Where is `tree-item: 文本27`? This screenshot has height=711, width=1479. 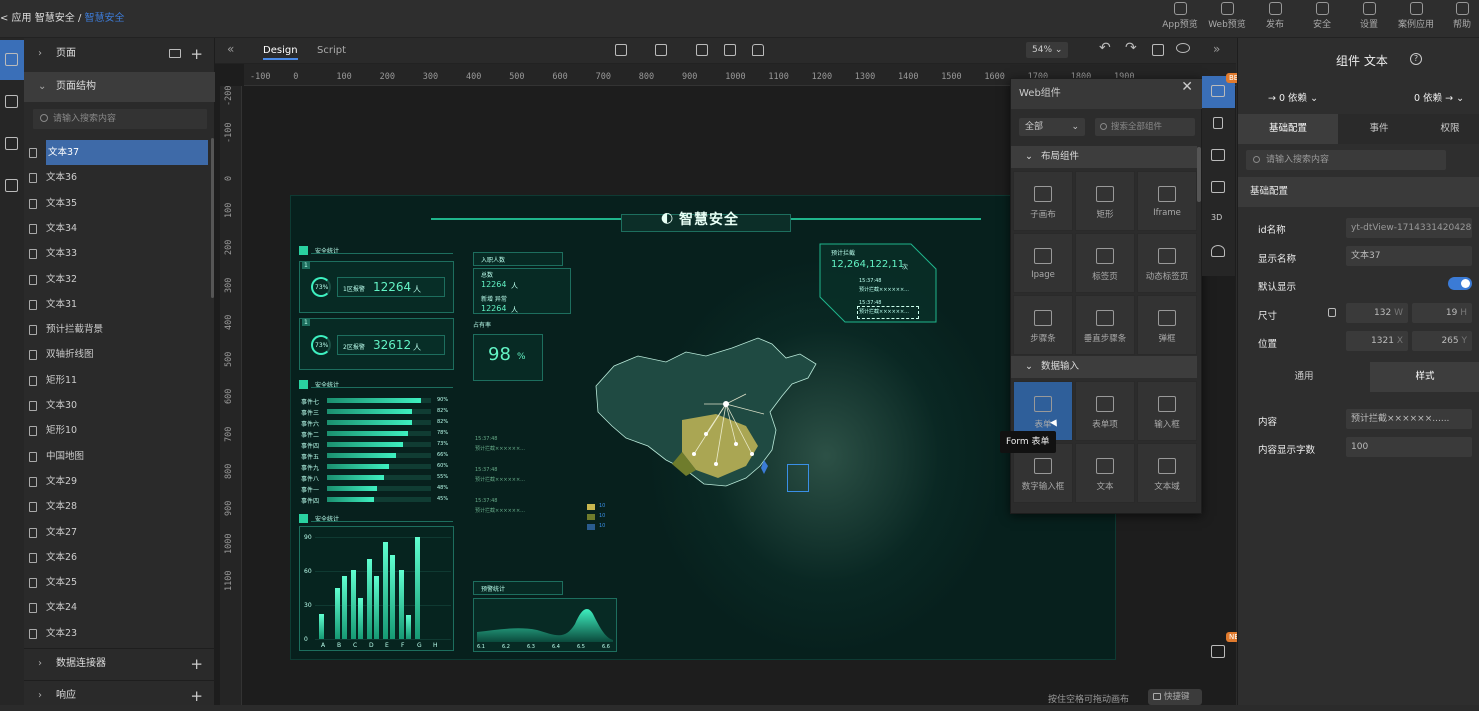
tree-item: 文本27 is located at coordinates (117, 532).